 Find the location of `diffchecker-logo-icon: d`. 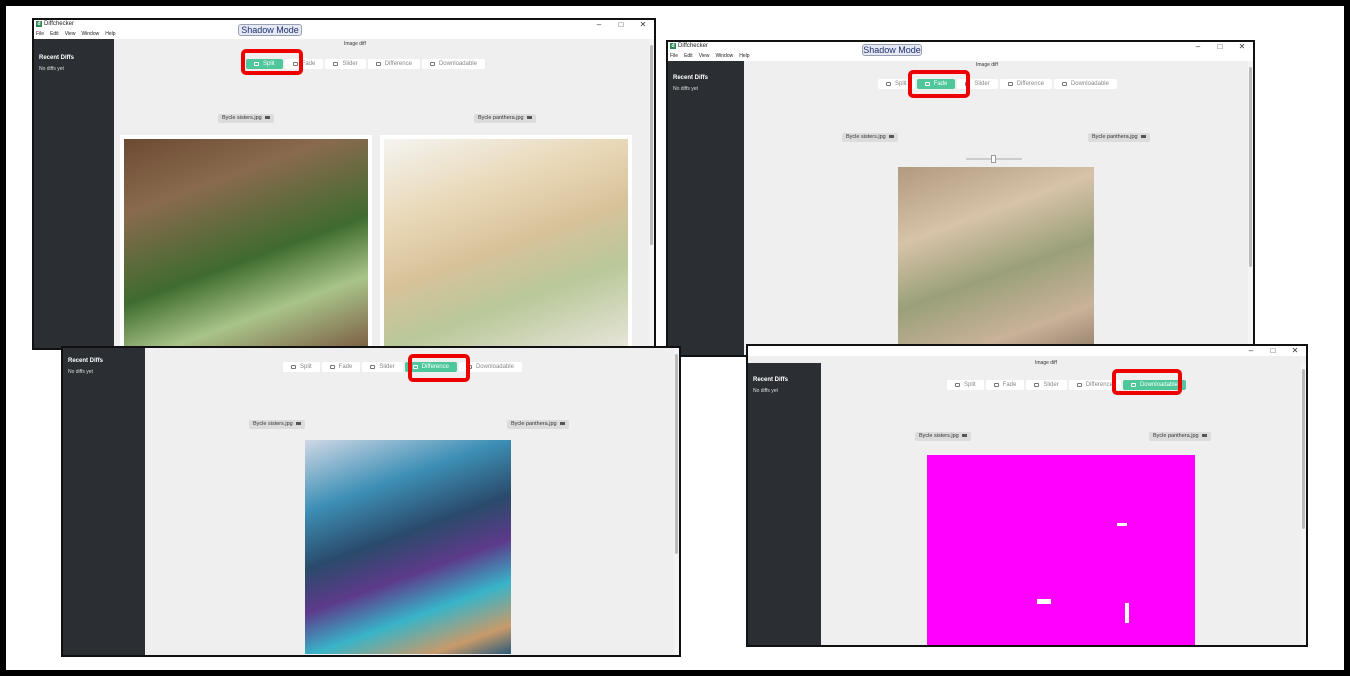

diffchecker-logo-icon: d is located at coordinates (39, 24).